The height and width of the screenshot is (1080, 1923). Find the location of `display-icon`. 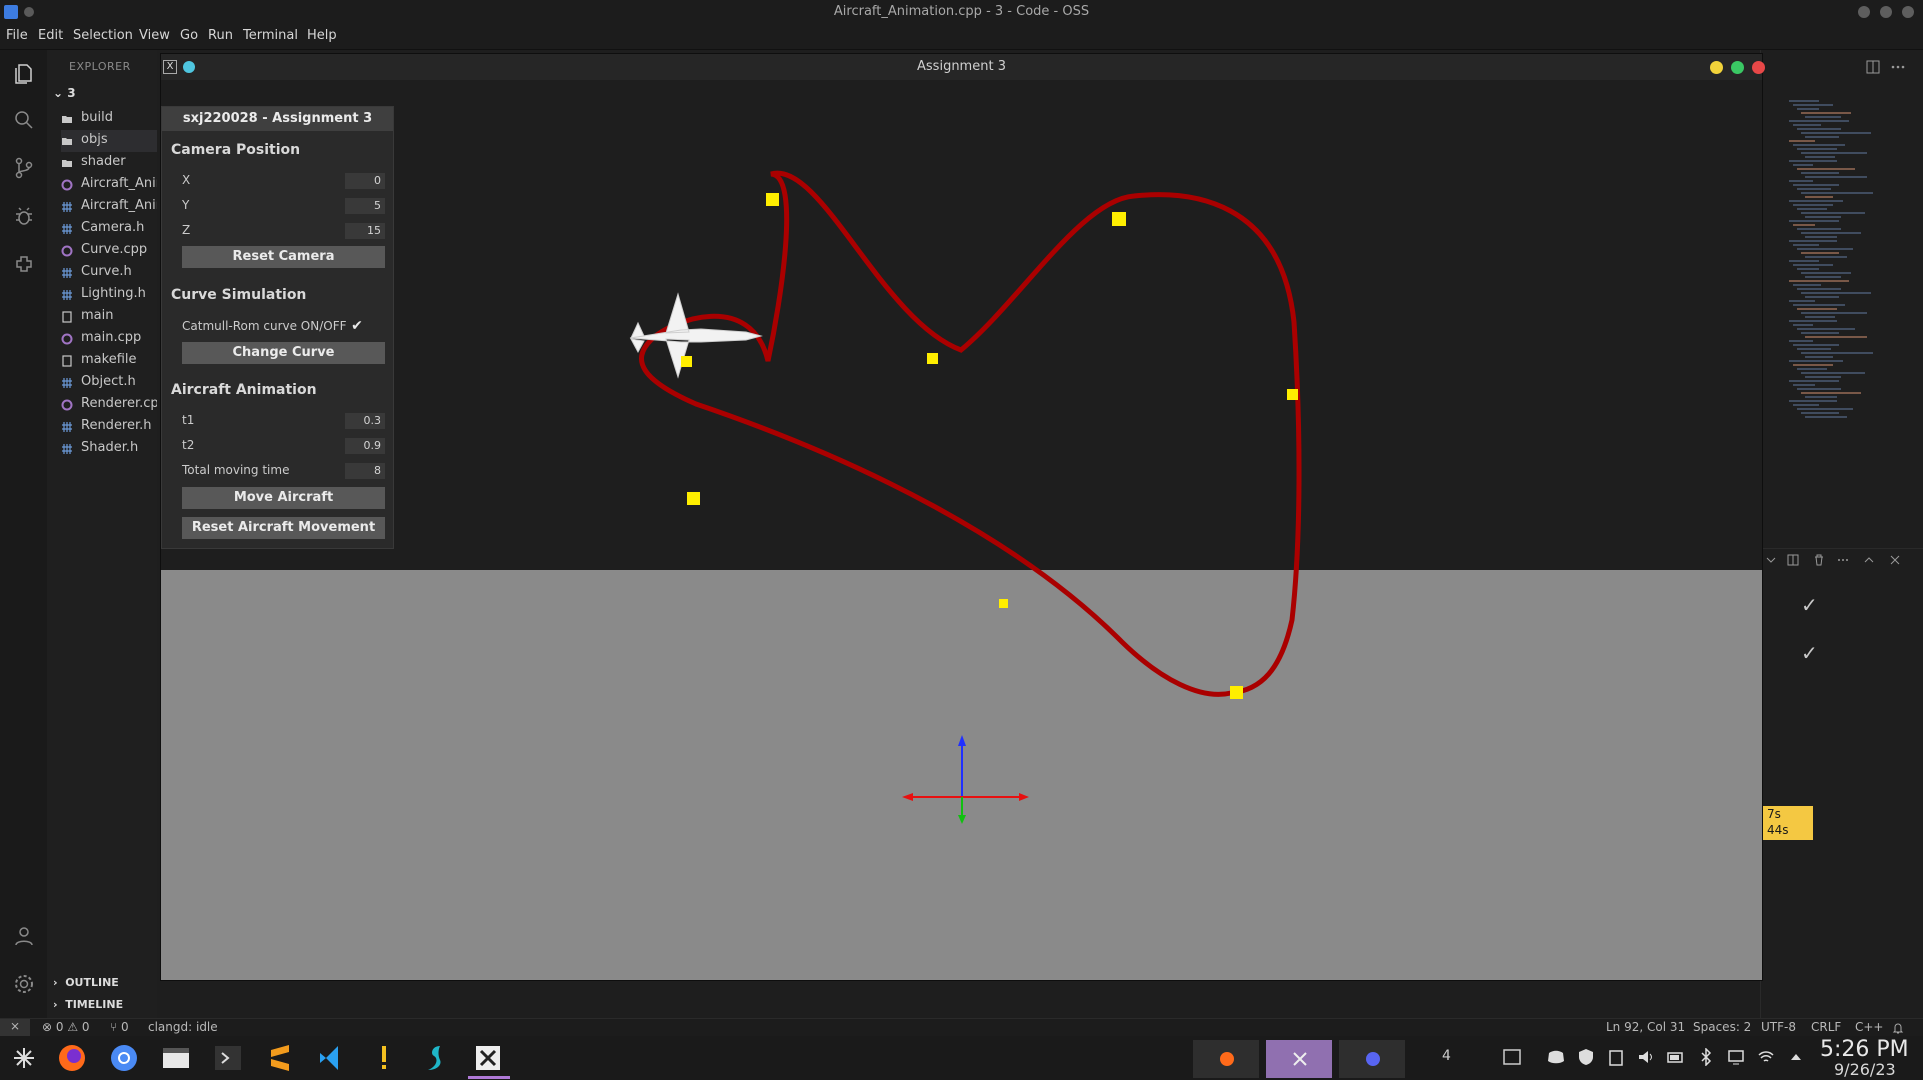

display-icon is located at coordinates (1736, 1057).